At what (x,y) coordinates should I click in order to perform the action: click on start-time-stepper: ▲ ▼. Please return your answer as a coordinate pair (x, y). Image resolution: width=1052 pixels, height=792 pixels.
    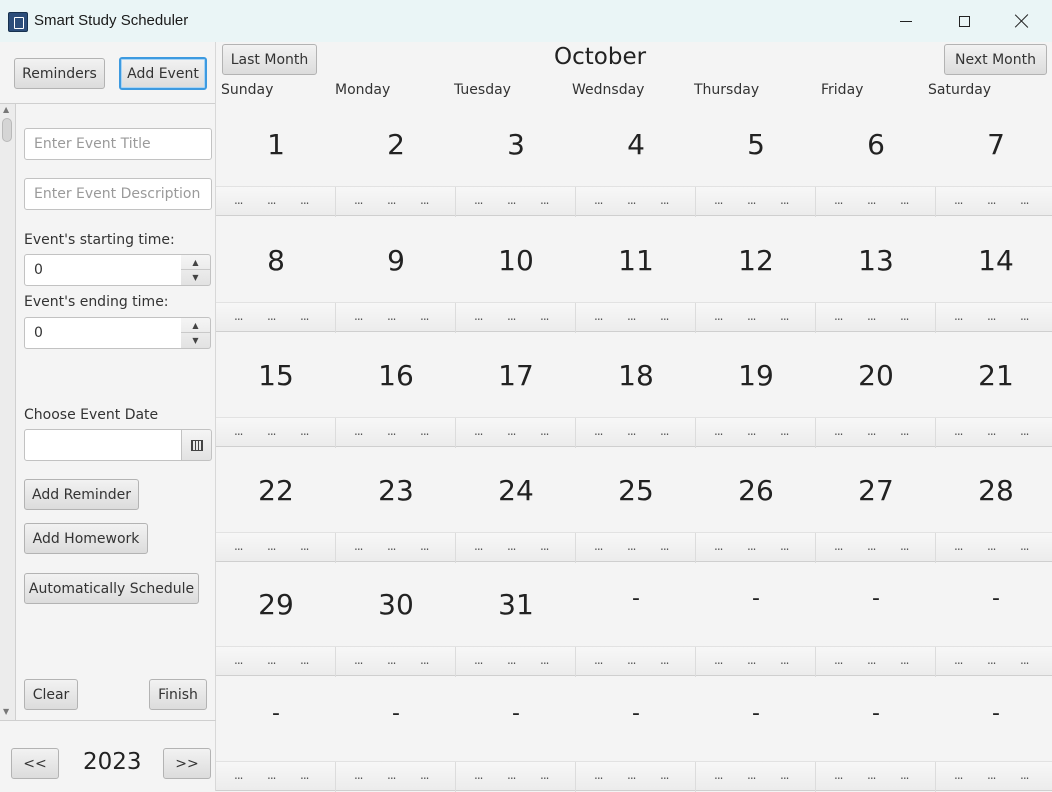
    Looking at the image, I should click on (196, 270).